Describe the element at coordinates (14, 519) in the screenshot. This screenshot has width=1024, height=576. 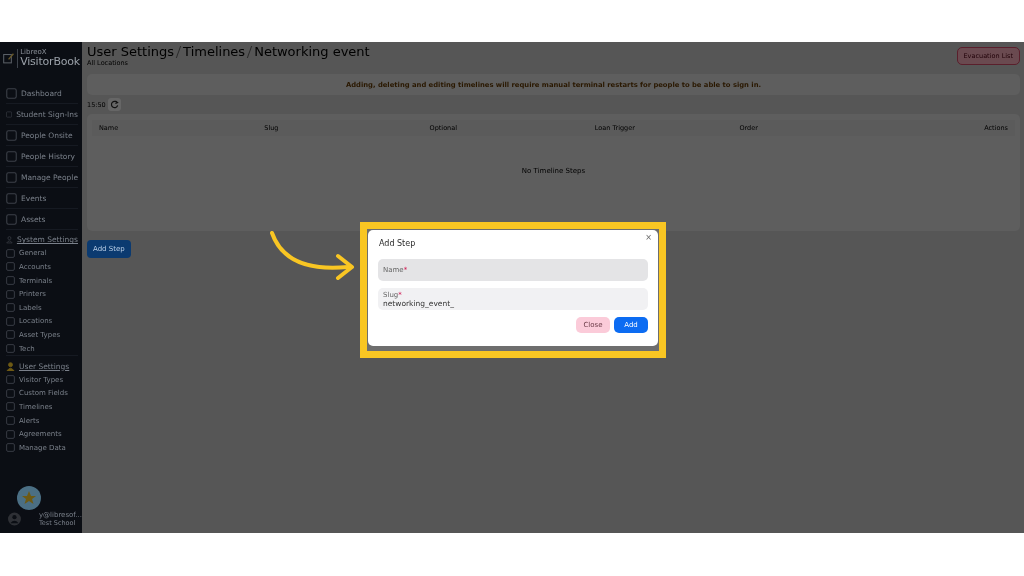
I see `avatar-icon` at that location.